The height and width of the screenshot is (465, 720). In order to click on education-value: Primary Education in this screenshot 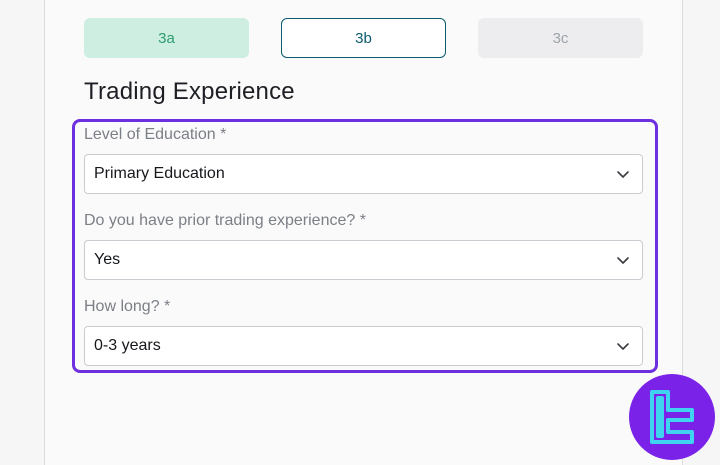, I will do `click(159, 173)`.